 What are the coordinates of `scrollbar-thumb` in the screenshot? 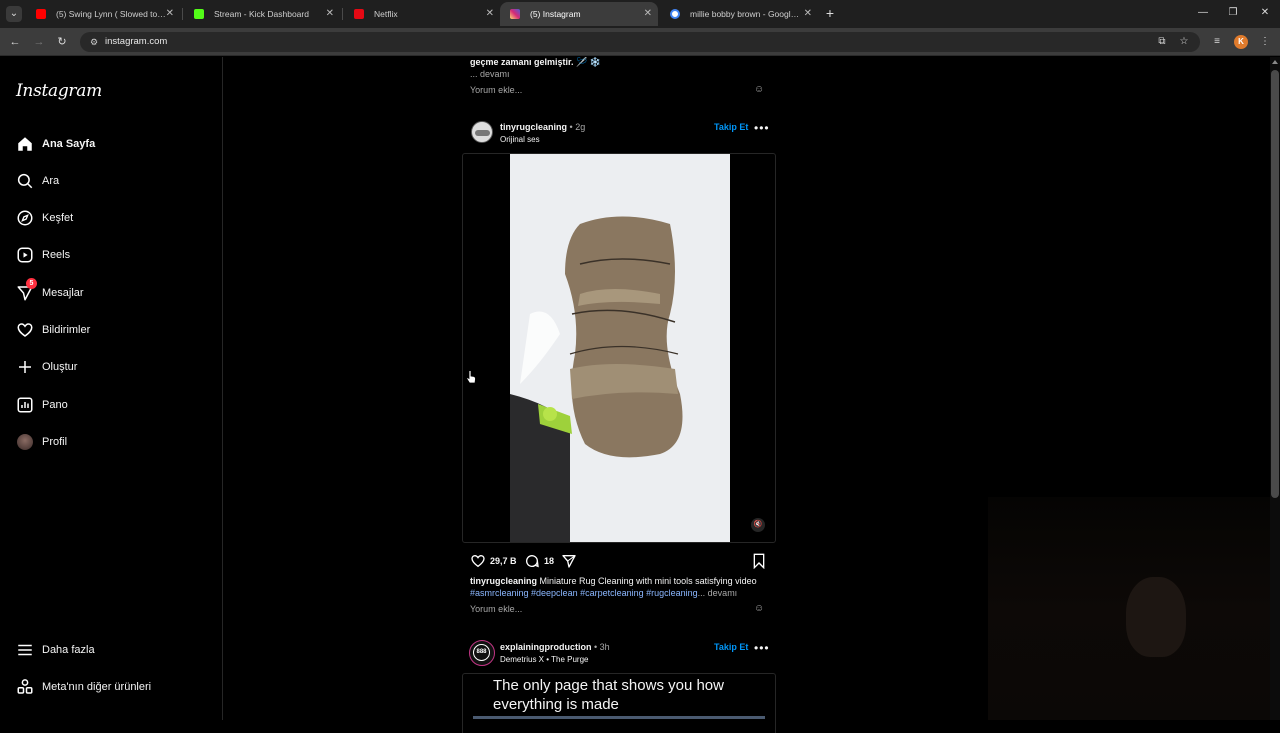 It's located at (1275, 284).